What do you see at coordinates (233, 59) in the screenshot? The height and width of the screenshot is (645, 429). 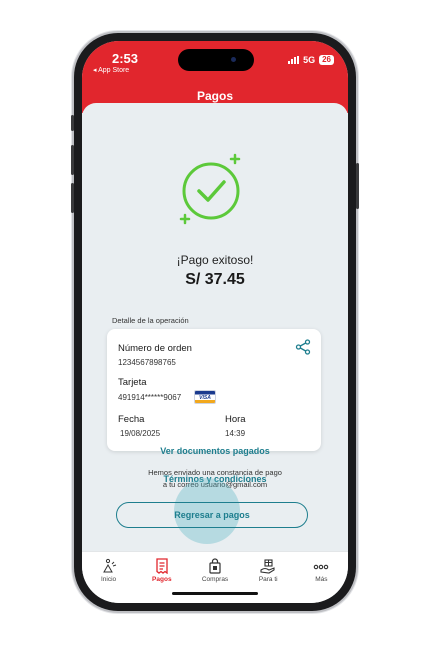 I see `camera-icon` at bounding box center [233, 59].